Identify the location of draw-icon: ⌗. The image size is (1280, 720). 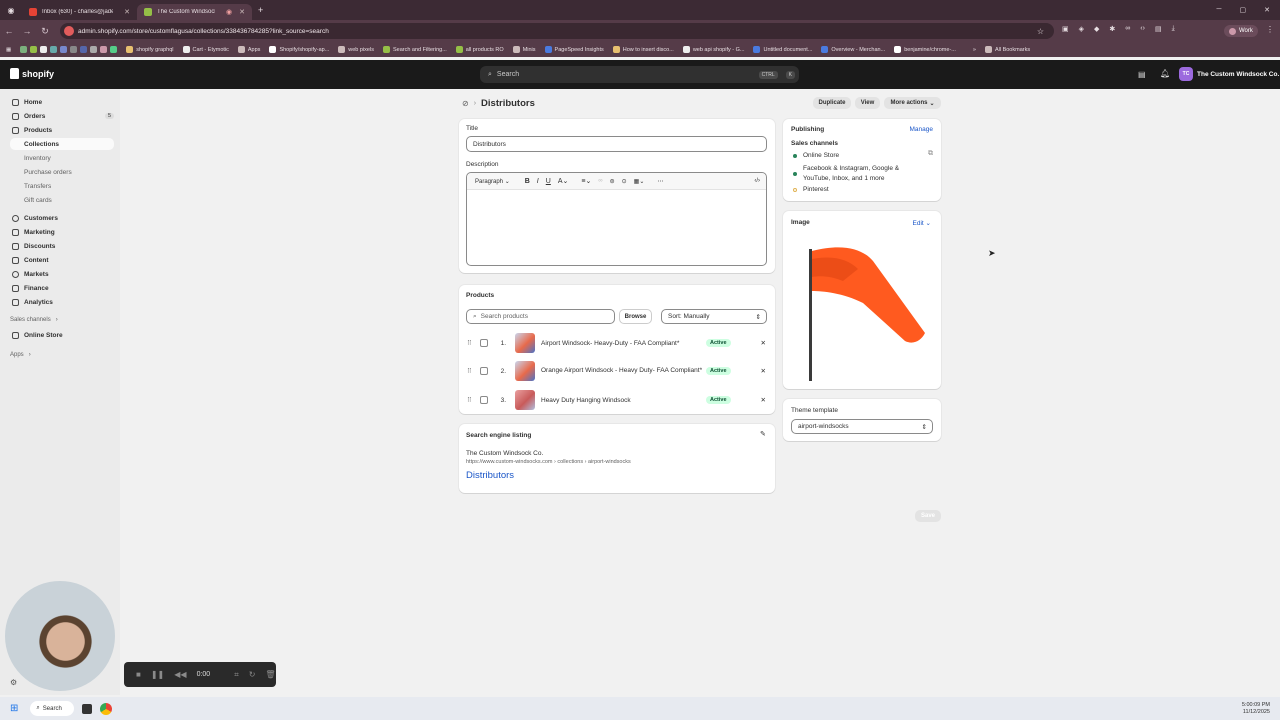
(236, 675).